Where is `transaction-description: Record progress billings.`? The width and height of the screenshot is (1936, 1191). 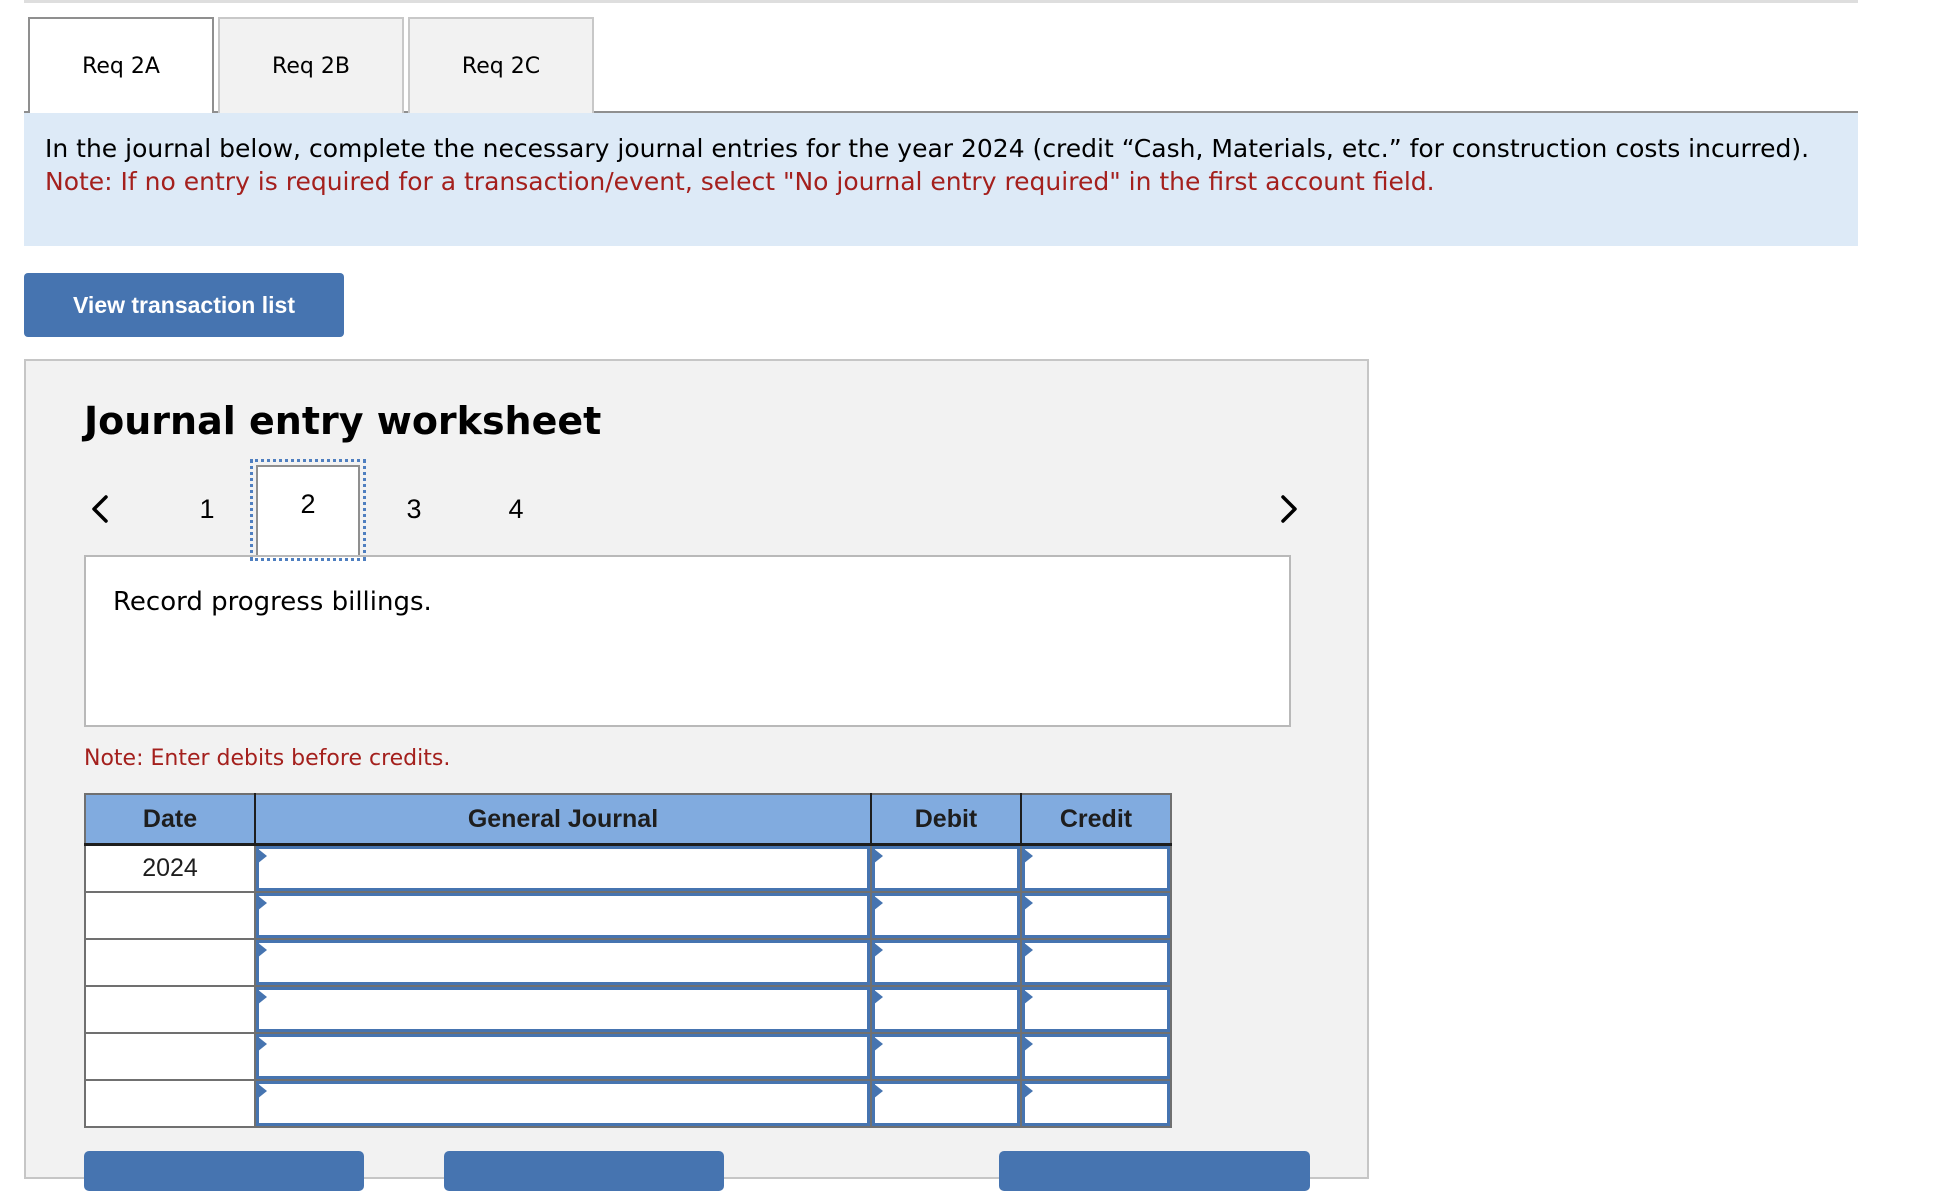 transaction-description: Record progress billings. is located at coordinates (272, 602).